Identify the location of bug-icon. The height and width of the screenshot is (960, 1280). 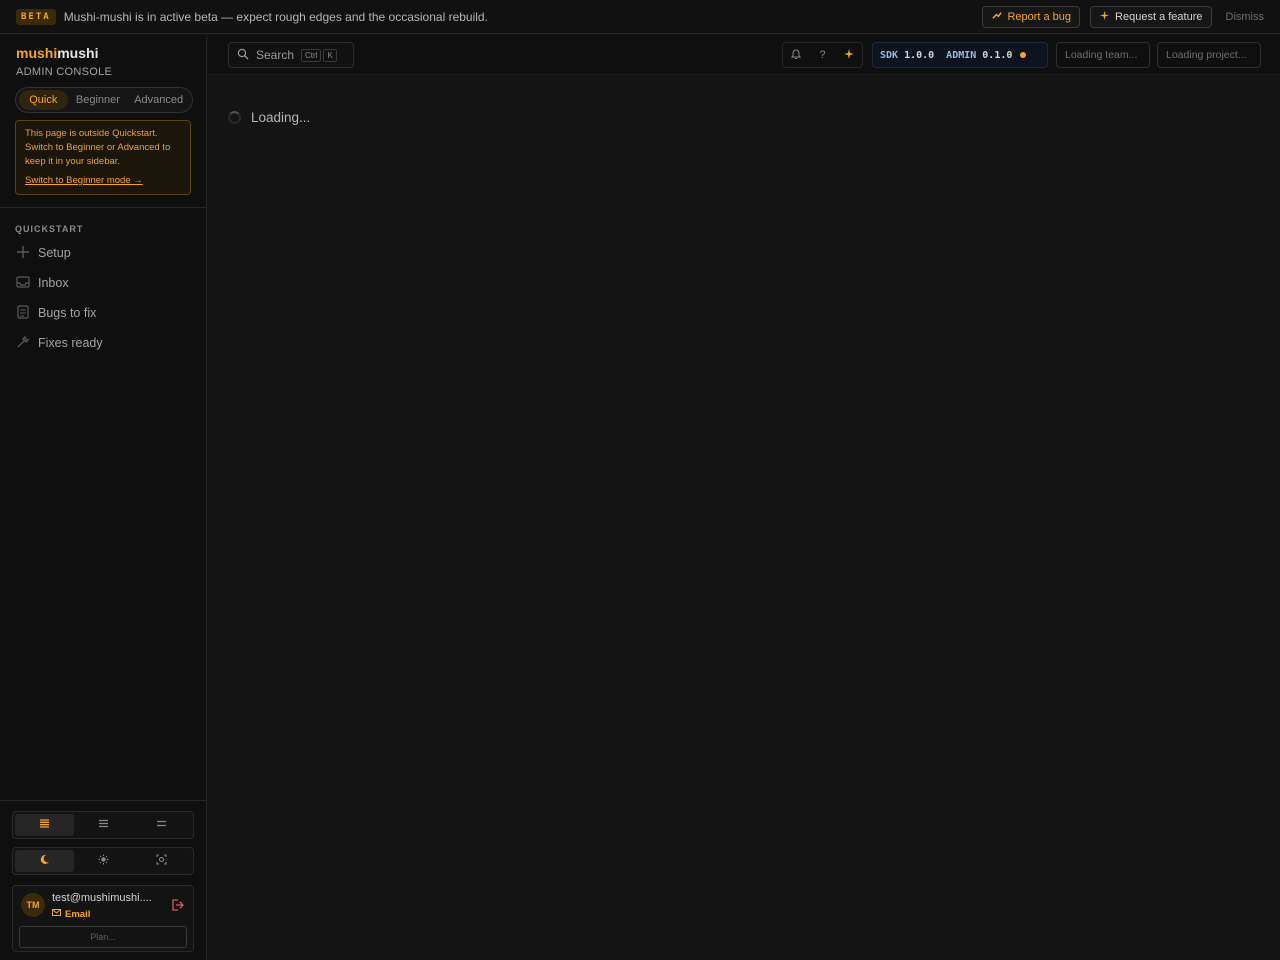
(997, 17).